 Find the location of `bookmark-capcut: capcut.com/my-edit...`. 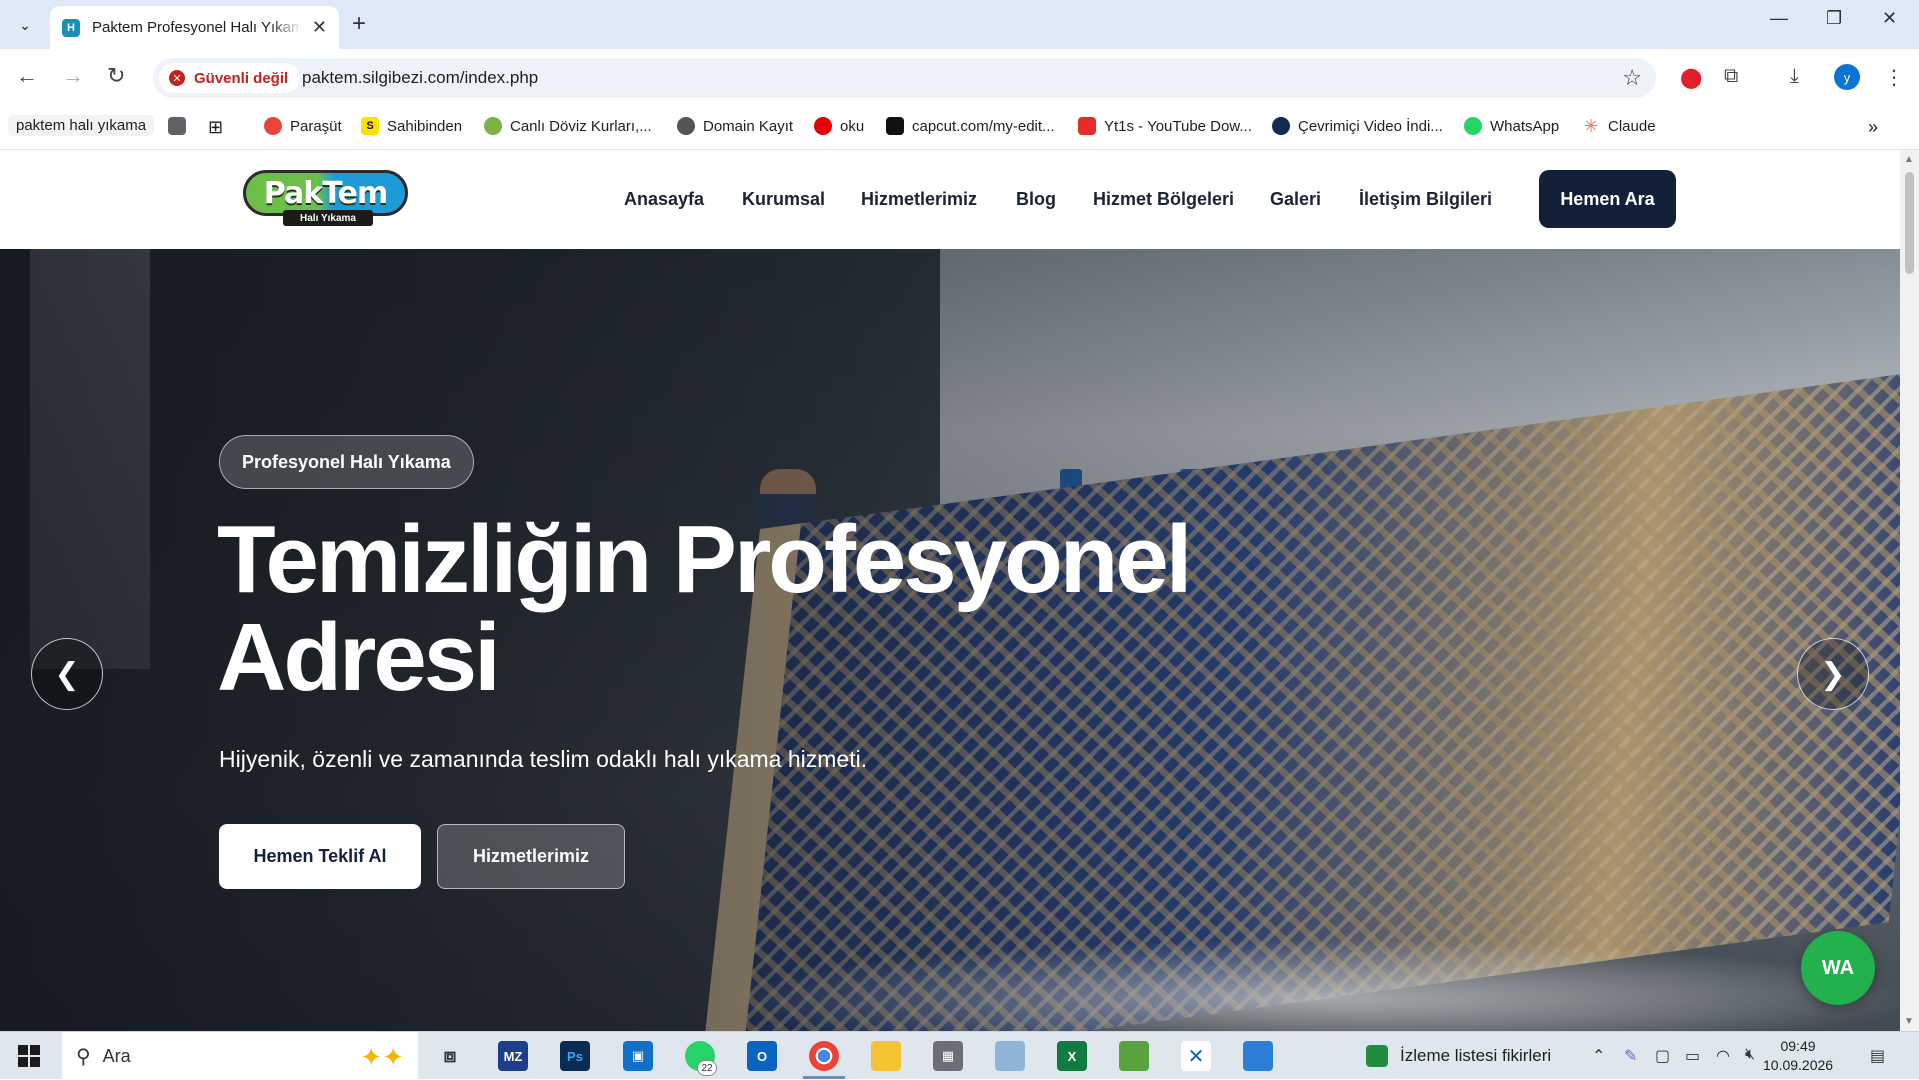

bookmark-capcut: capcut.com/my-edit... is located at coordinates (970, 126).